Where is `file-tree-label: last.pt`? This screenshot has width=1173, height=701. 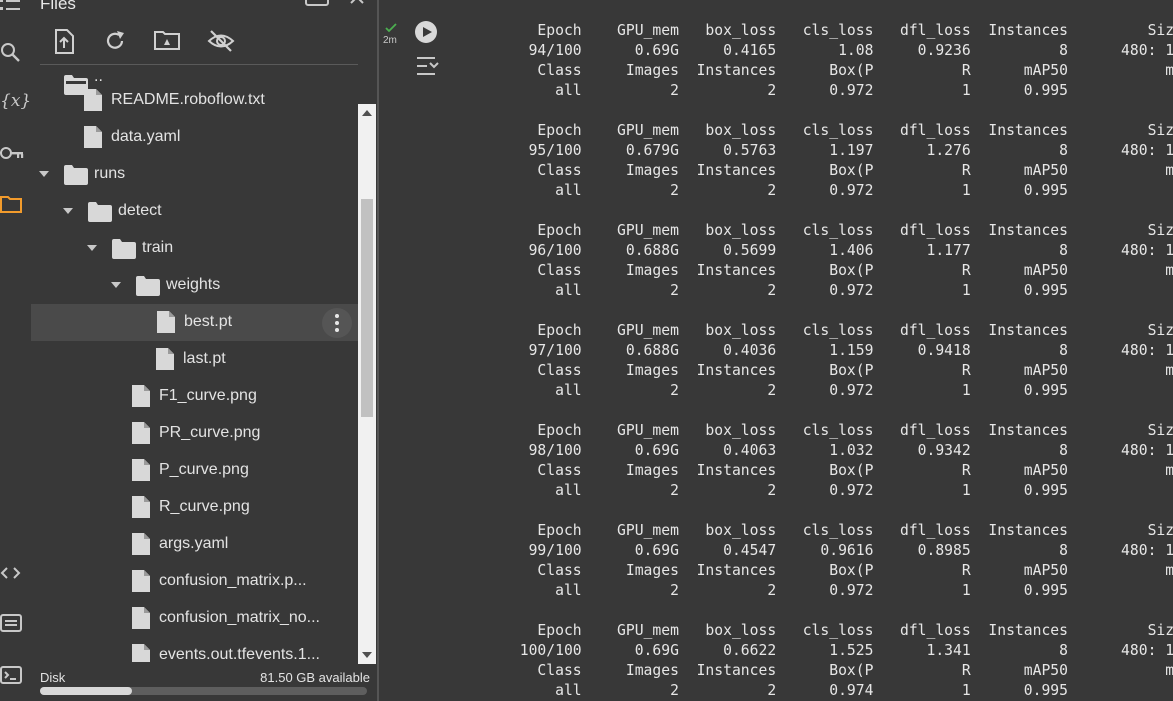
file-tree-label: last.pt is located at coordinates (204, 358).